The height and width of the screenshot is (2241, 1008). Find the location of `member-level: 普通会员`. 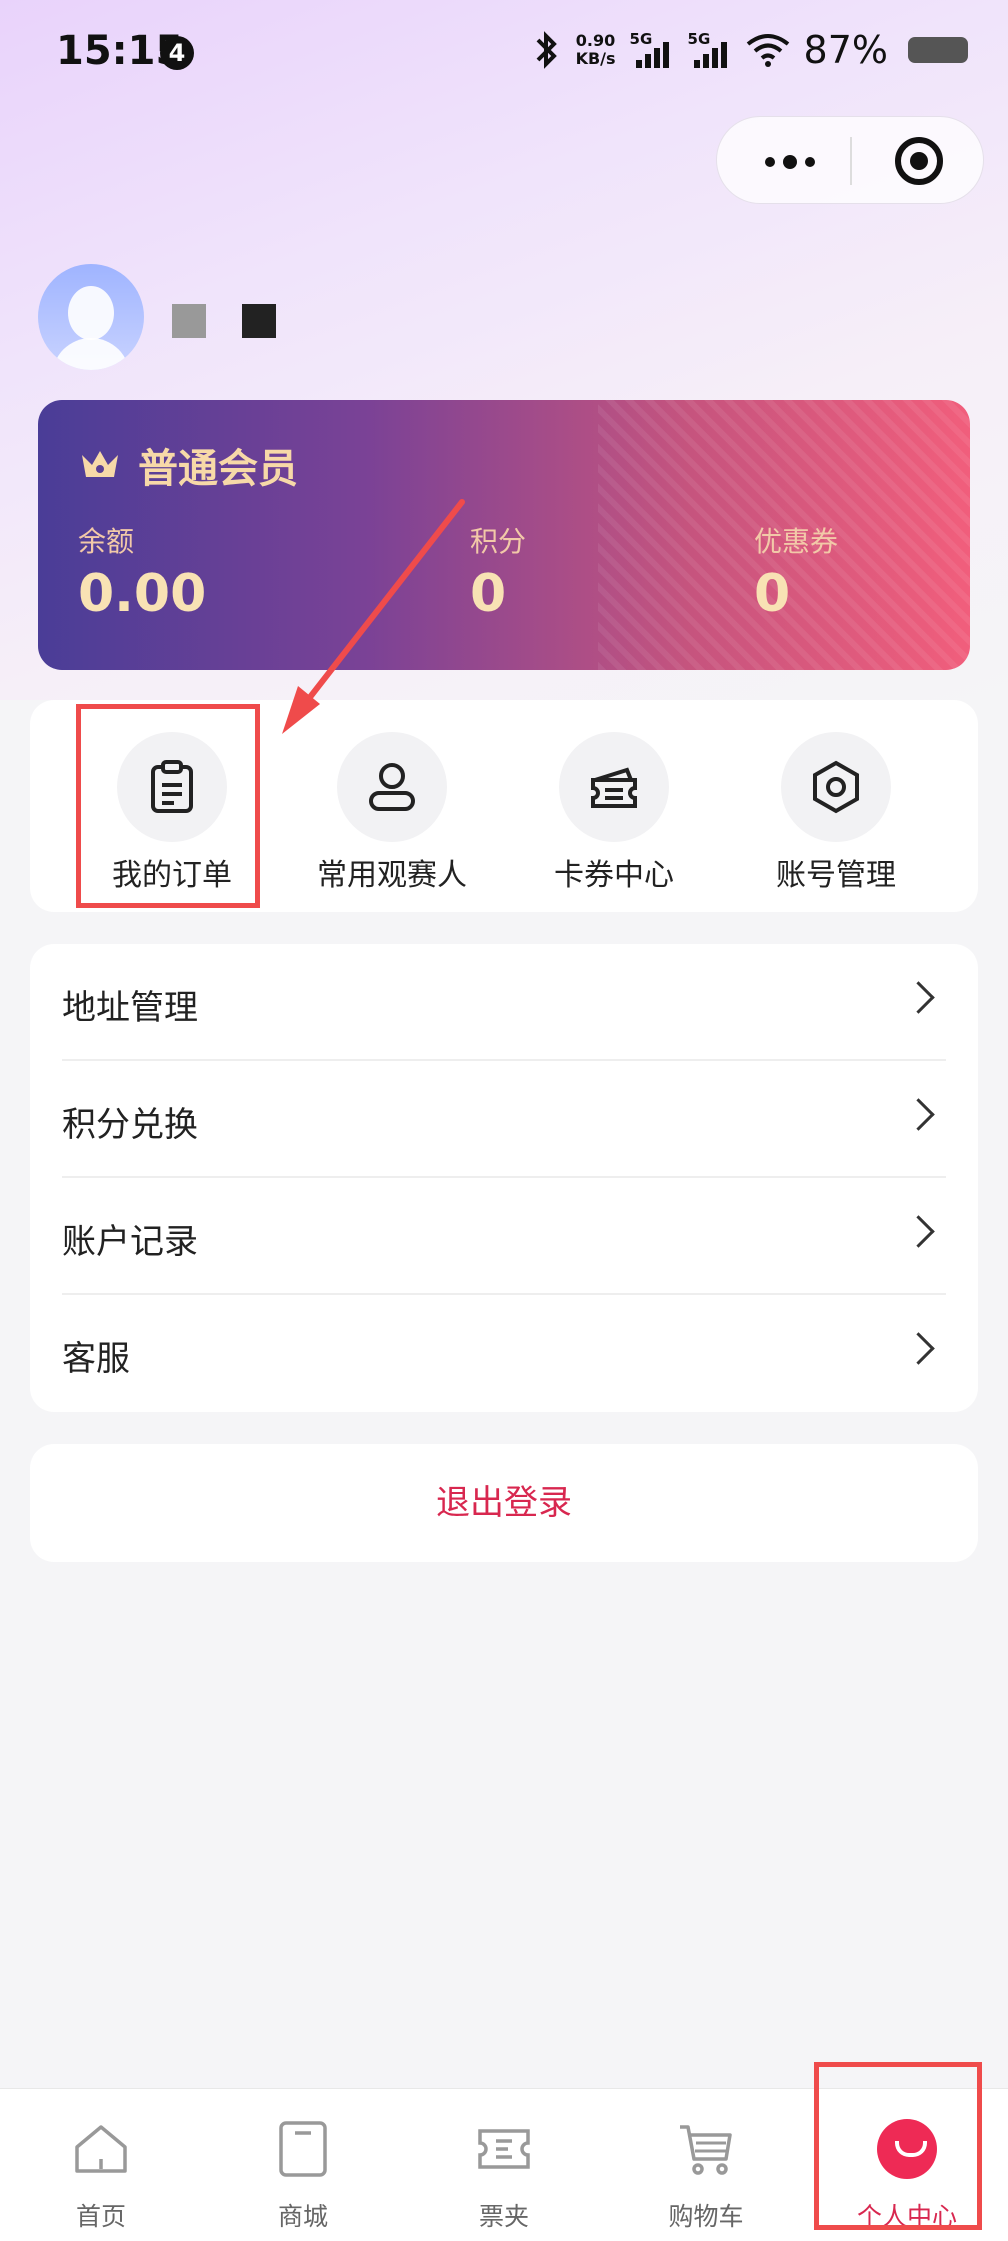

member-level: 普通会员 is located at coordinates (188, 465).